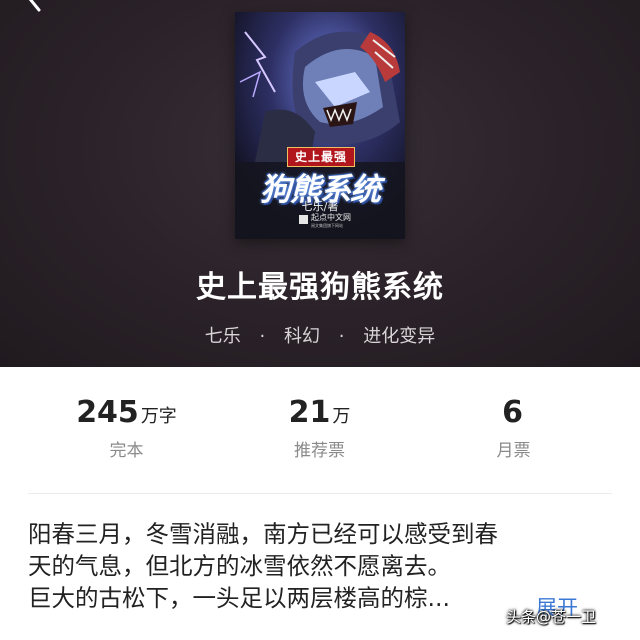 The width and height of the screenshot is (640, 640). Describe the element at coordinates (512, 412) in the screenshot. I see `stat-value: 6` at that location.